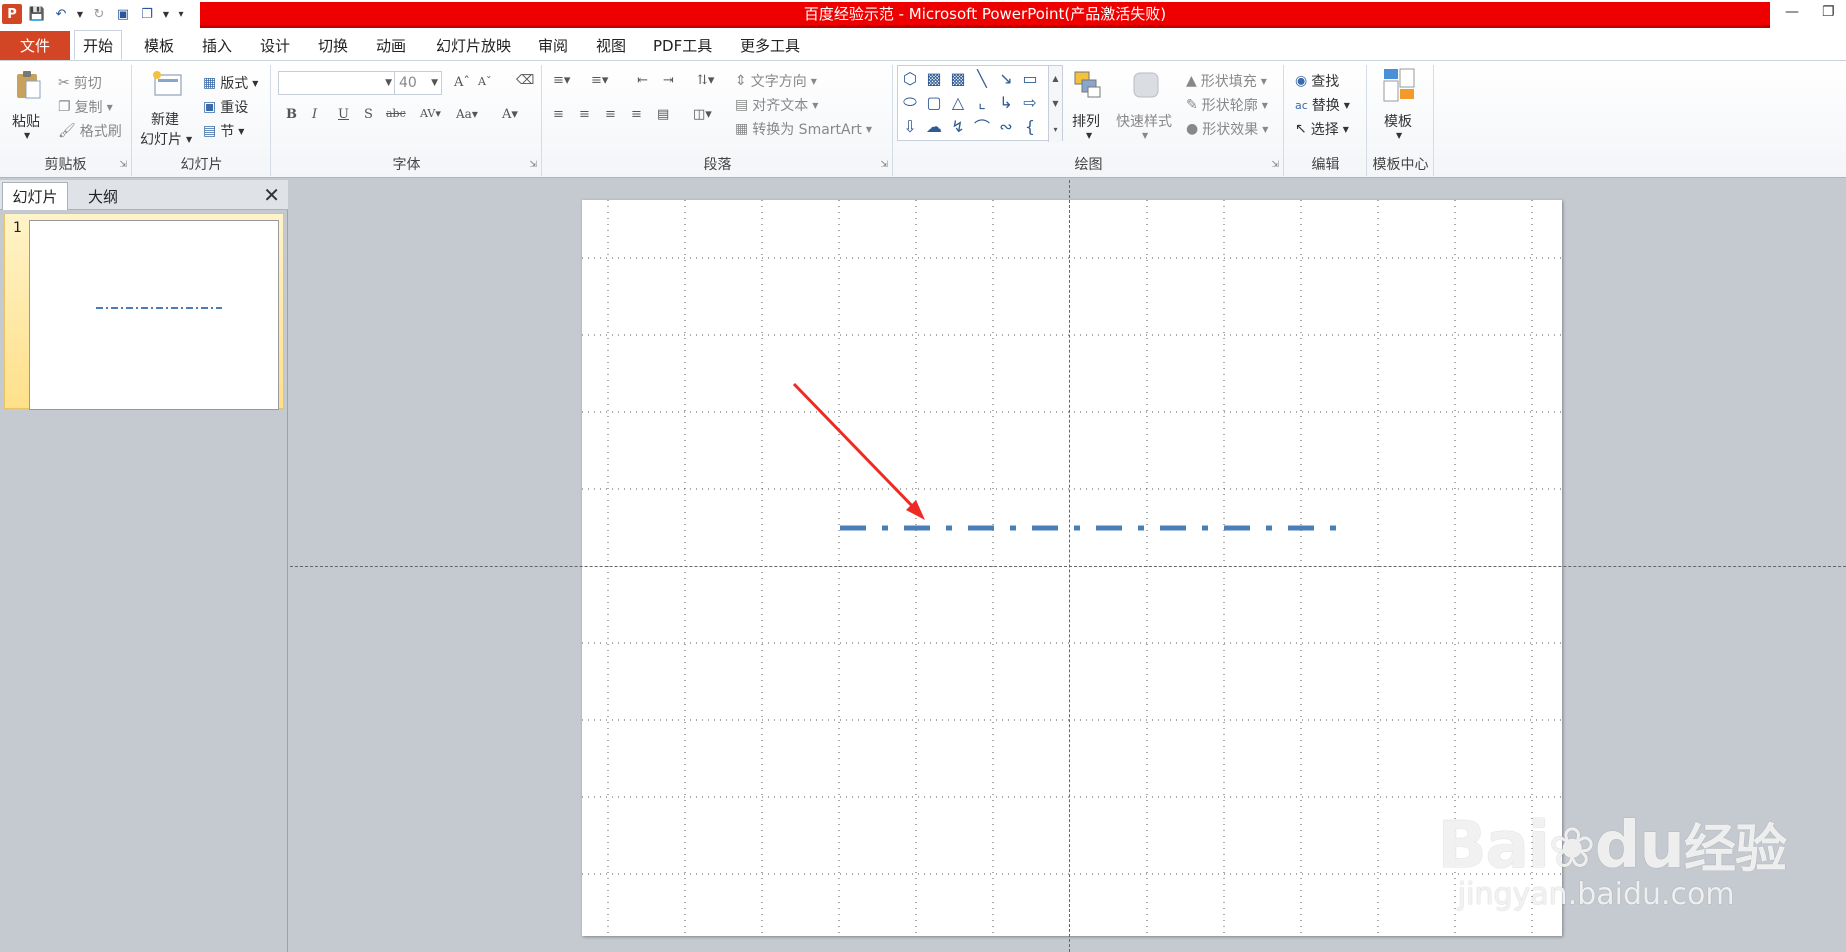 The width and height of the screenshot is (1846, 952). What do you see at coordinates (154, 315) in the screenshot?
I see `slide-thumbnail` at bounding box center [154, 315].